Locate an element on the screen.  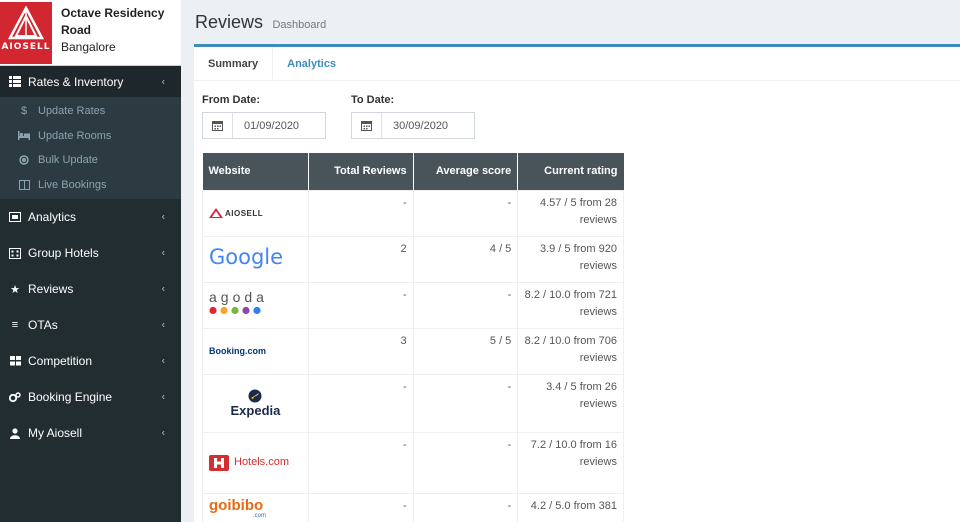
site-name: Hotels.com is located at coordinates (262, 462).